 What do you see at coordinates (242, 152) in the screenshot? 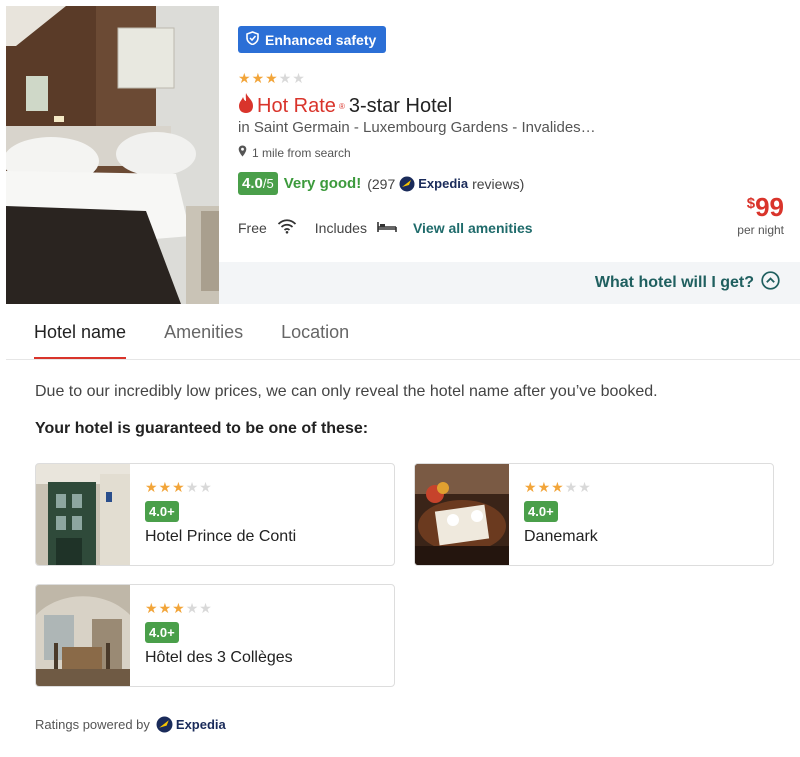
I see `map-pin-icon` at bounding box center [242, 152].